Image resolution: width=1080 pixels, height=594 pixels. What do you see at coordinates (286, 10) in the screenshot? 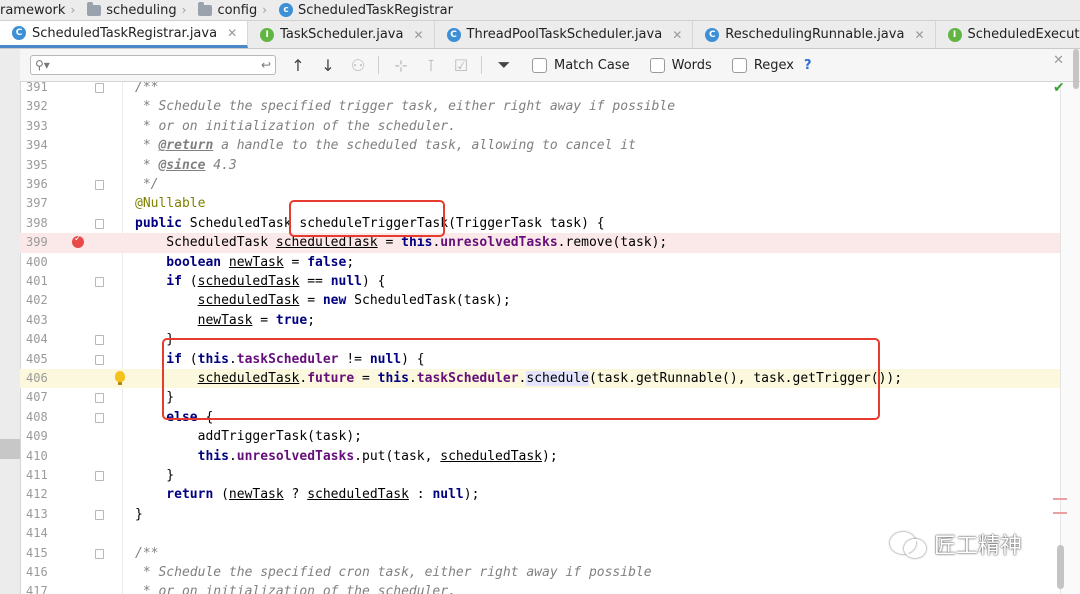
I see `class-icon: c` at bounding box center [286, 10].